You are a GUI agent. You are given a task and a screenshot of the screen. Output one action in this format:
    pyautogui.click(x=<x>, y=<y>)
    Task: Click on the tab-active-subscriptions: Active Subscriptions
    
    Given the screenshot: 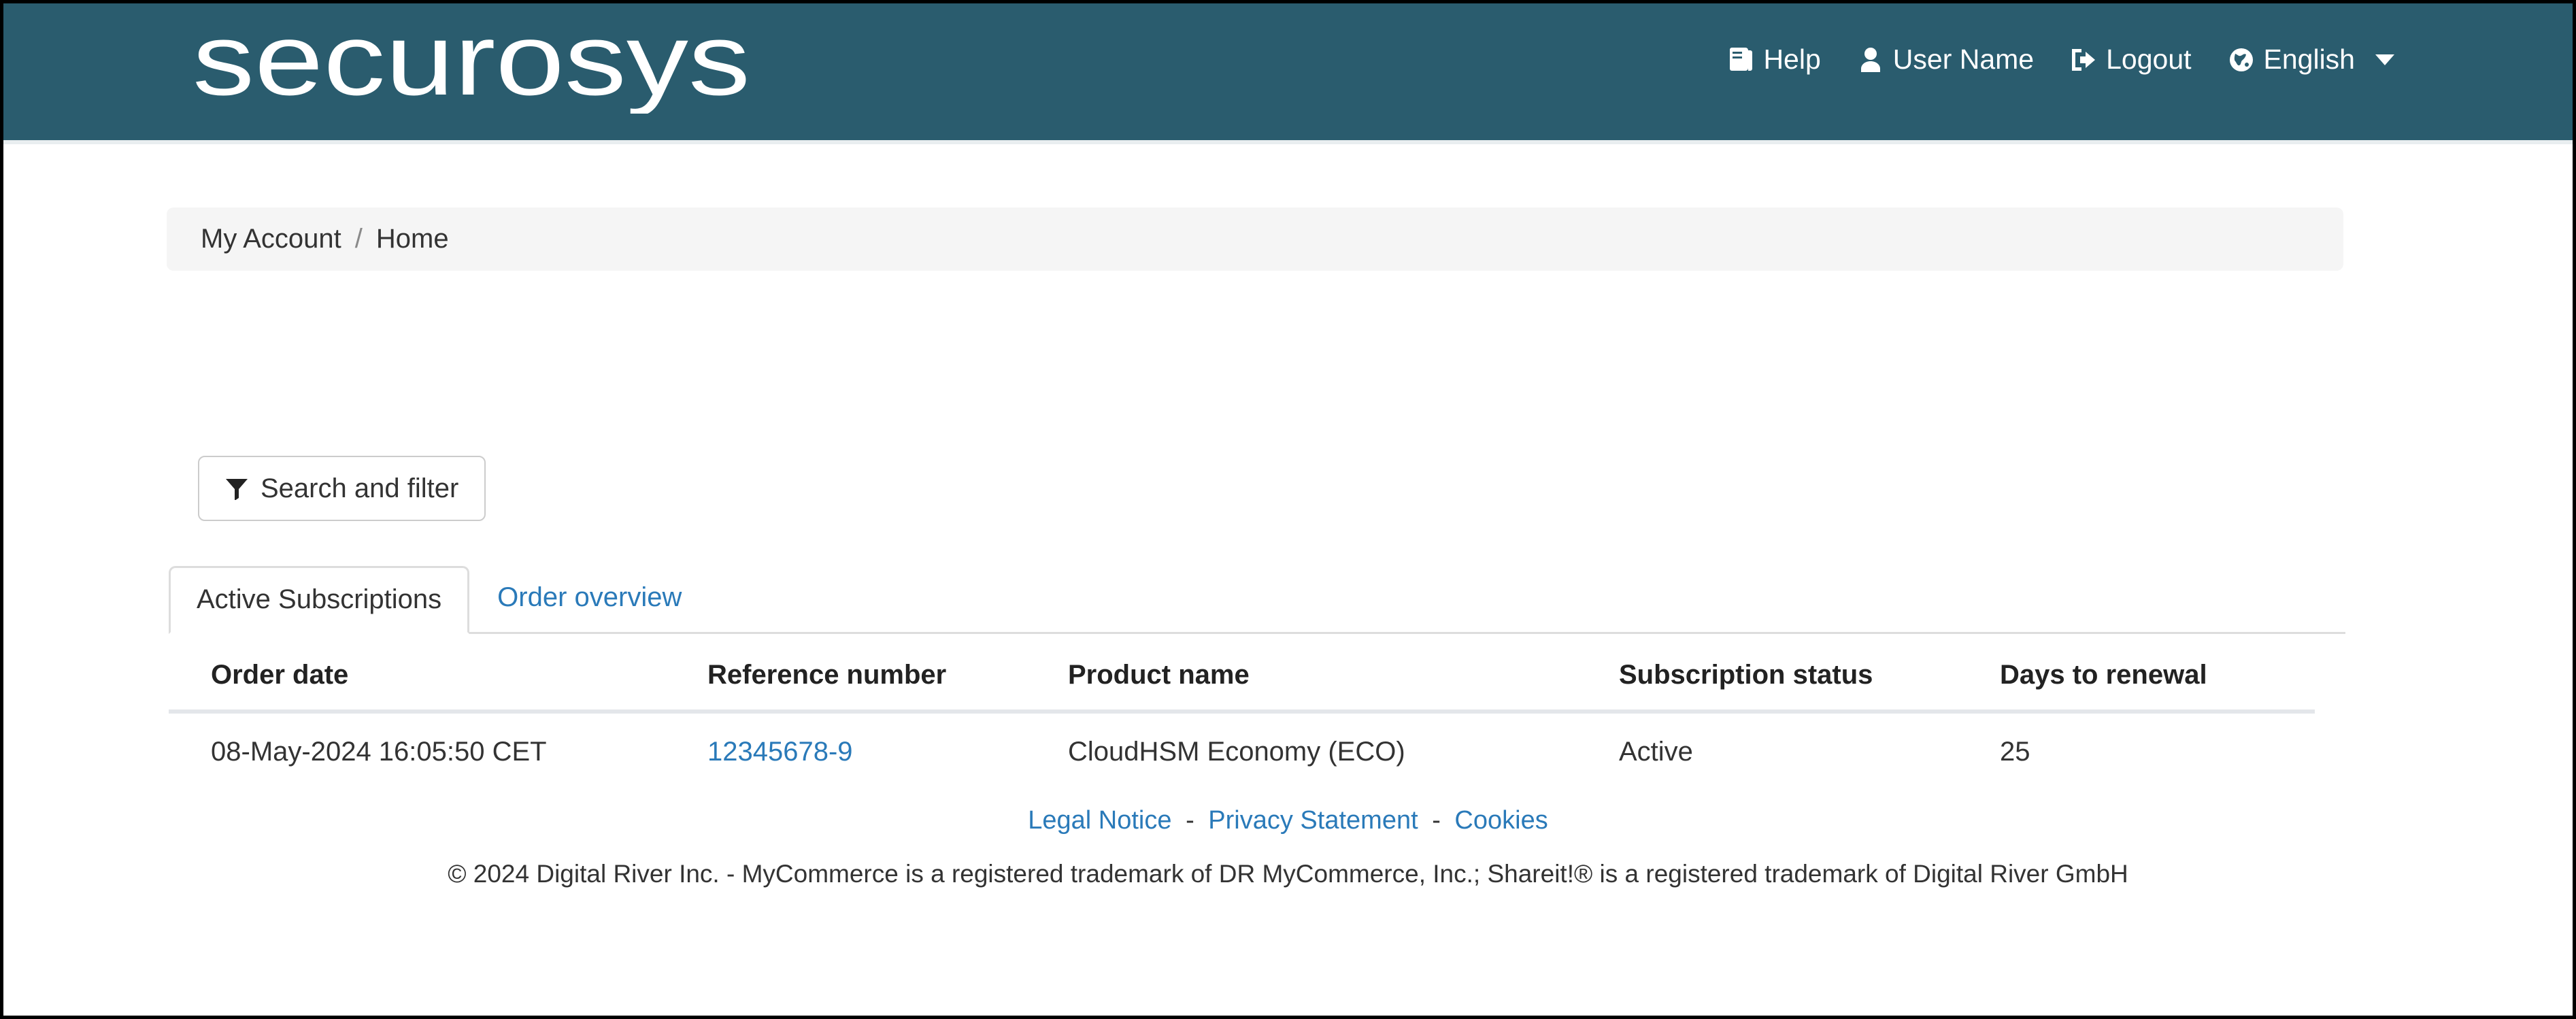 What is the action you would take?
    pyautogui.click(x=319, y=600)
    